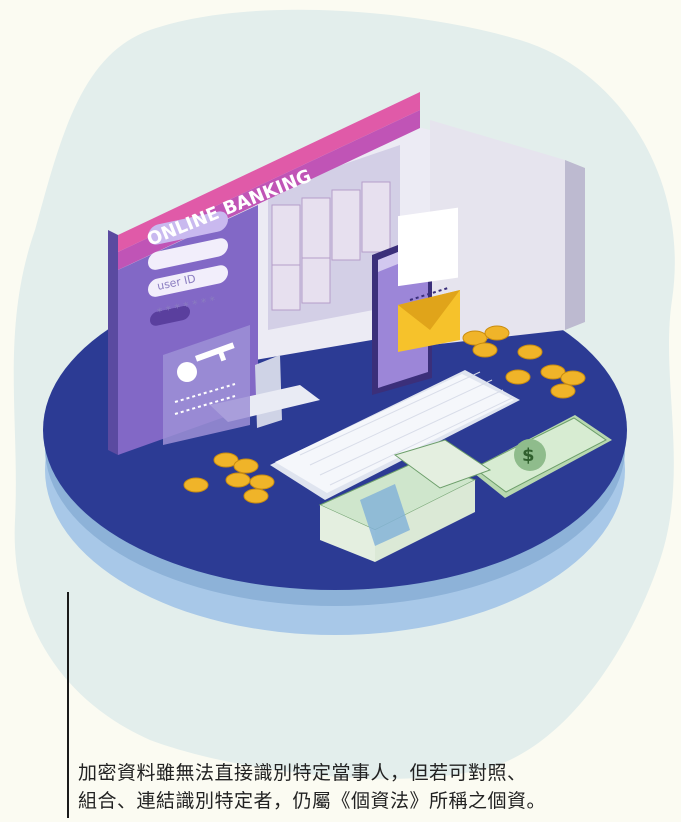  What do you see at coordinates (302, 773) in the screenshot?
I see `caption-line-1: 加密資料雖無法直接識別特定當事人，但若可對照、` at bounding box center [302, 773].